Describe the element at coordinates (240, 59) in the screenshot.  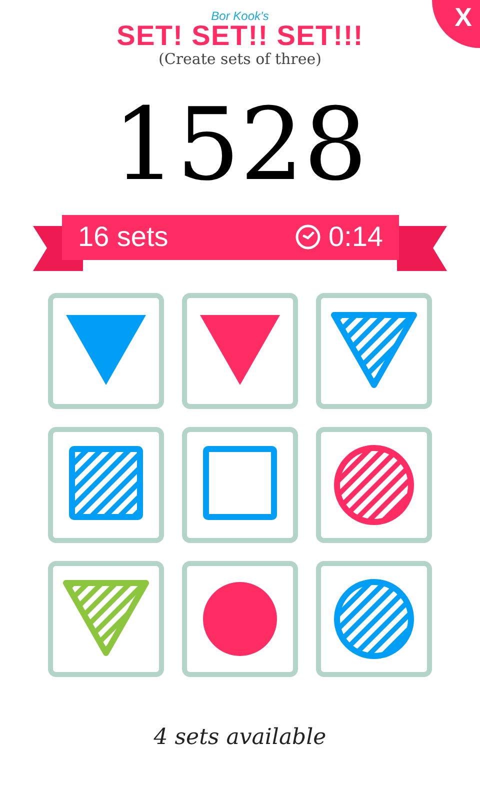
I see `subtitle: (Create sets of three)` at that location.